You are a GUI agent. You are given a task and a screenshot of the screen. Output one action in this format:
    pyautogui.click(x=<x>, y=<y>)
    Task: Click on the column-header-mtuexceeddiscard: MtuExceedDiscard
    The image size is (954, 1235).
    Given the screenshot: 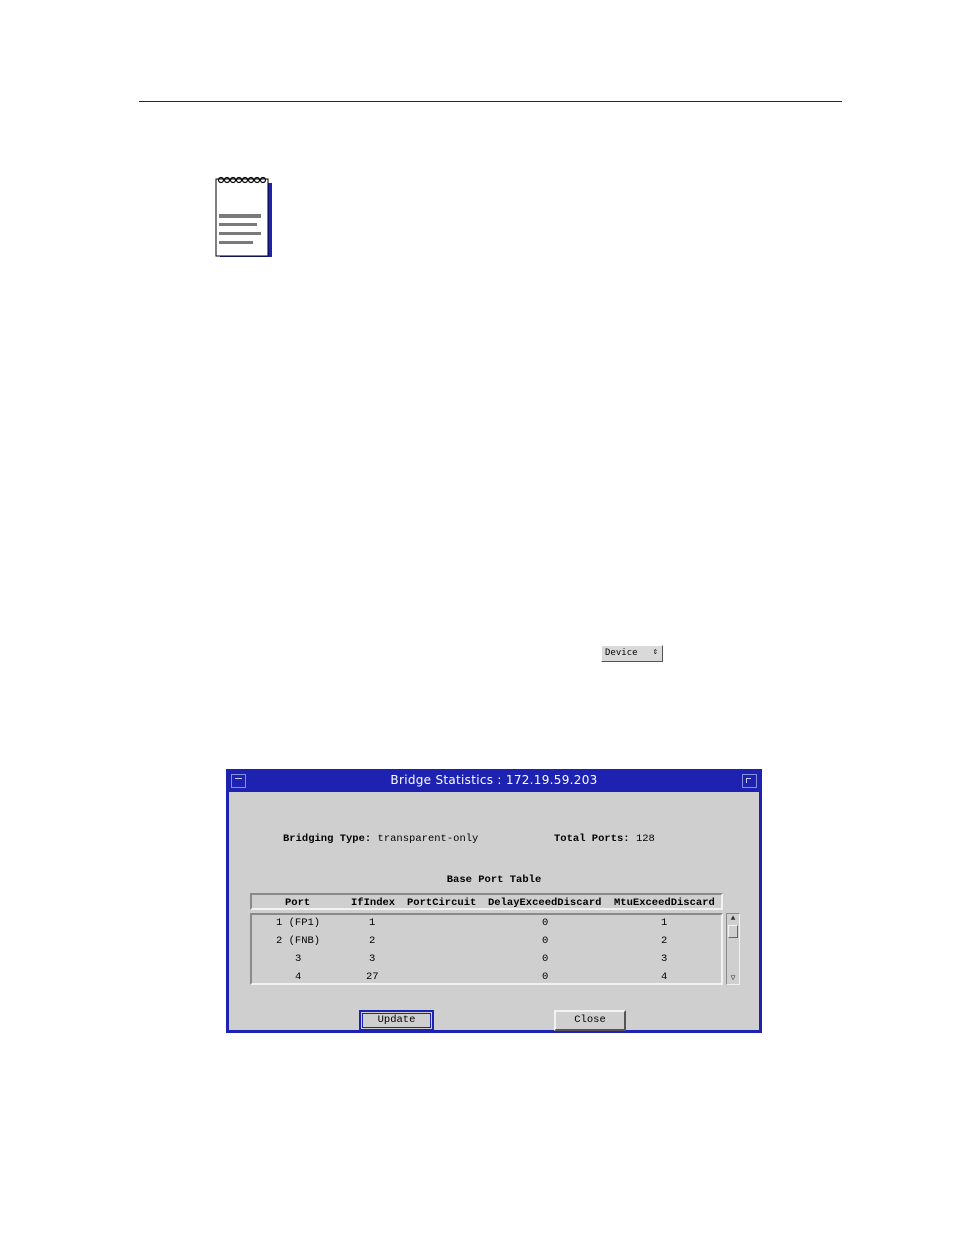 What is the action you would take?
    pyautogui.click(x=664, y=903)
    